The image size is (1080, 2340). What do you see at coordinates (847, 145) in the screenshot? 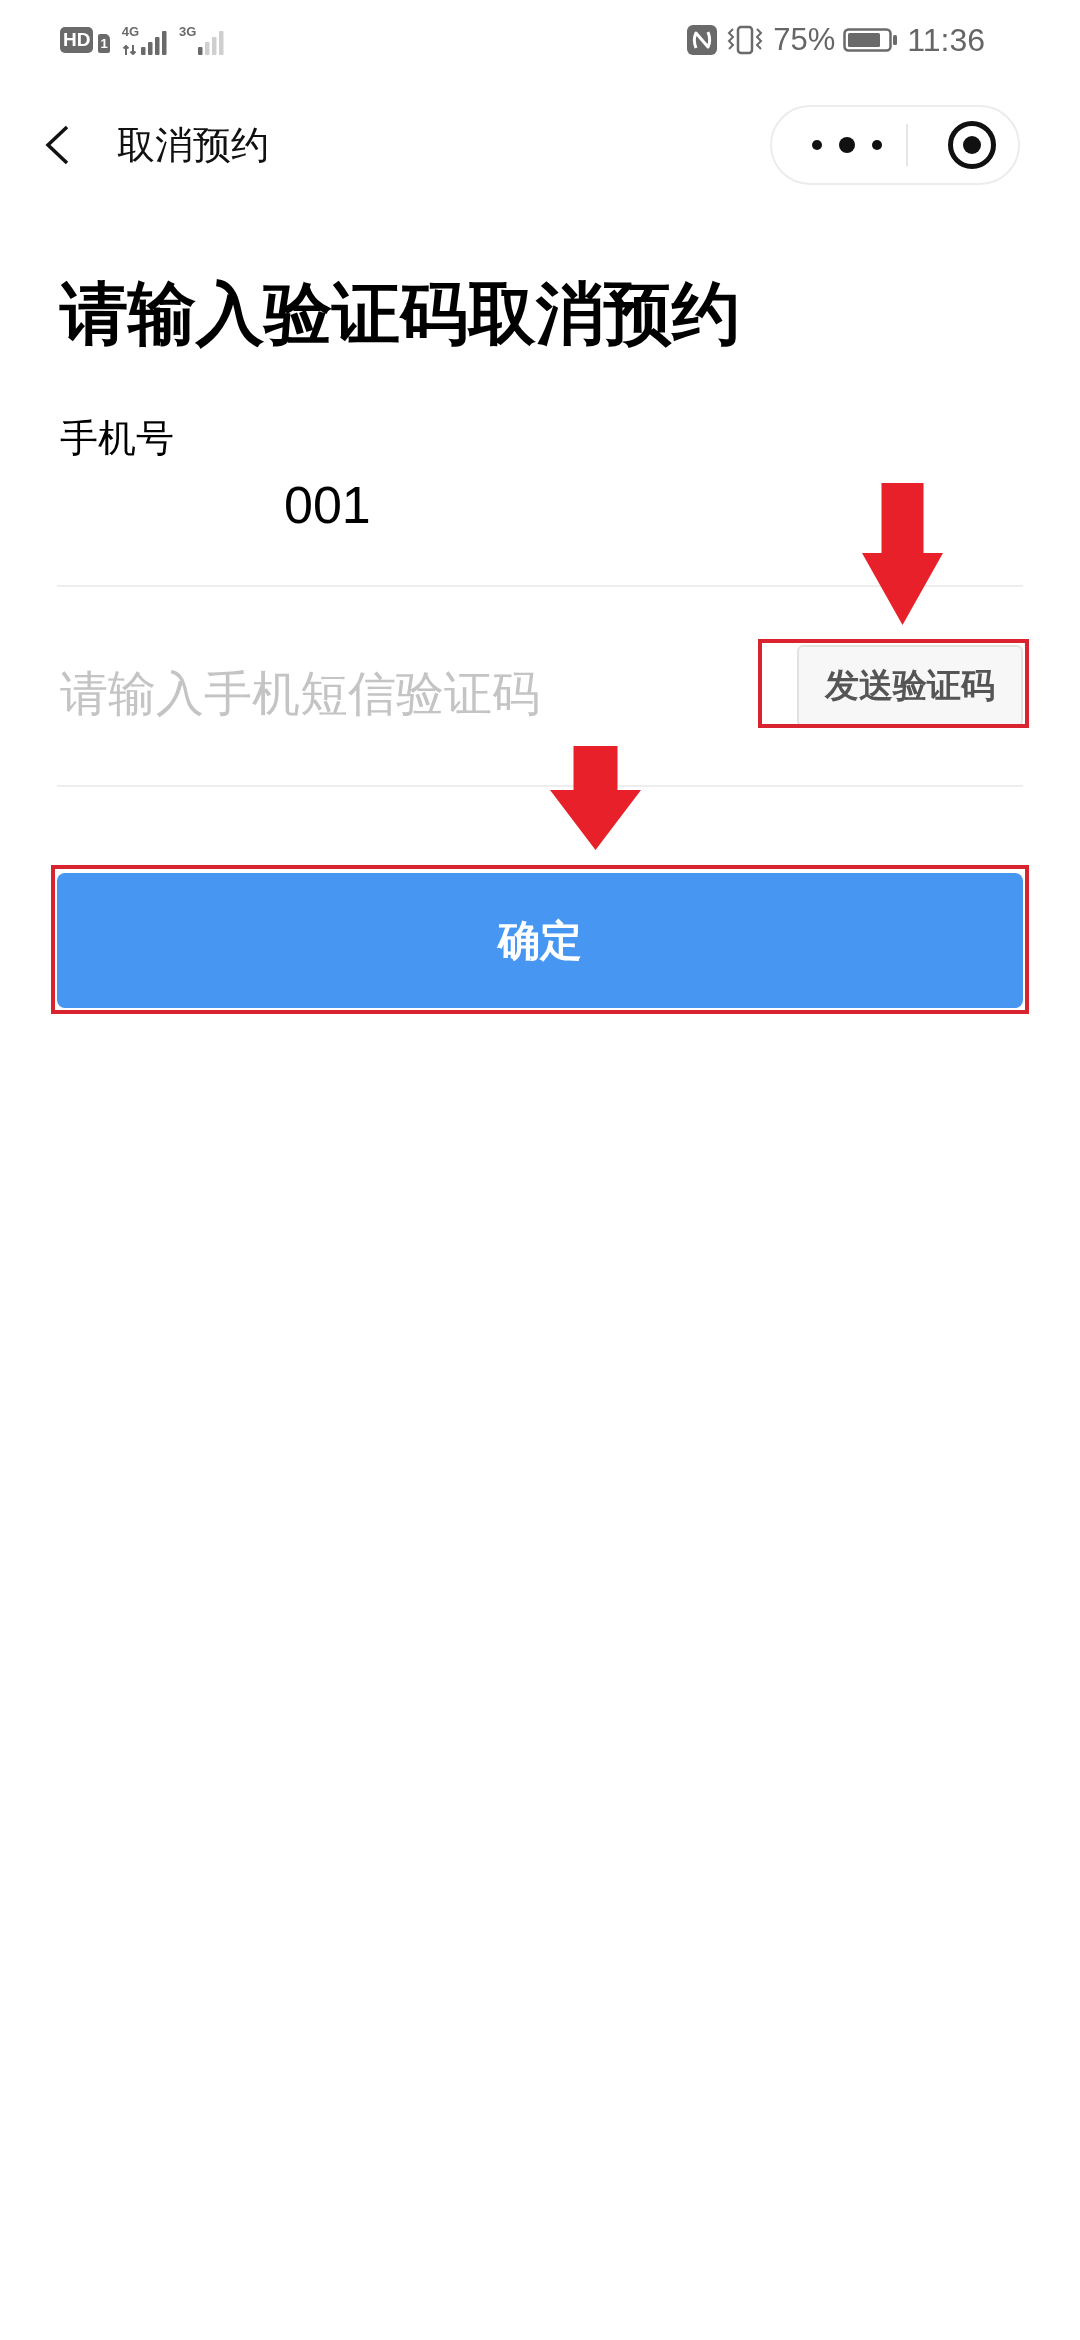
I see `more-icon` at bounding box center [847, 145].